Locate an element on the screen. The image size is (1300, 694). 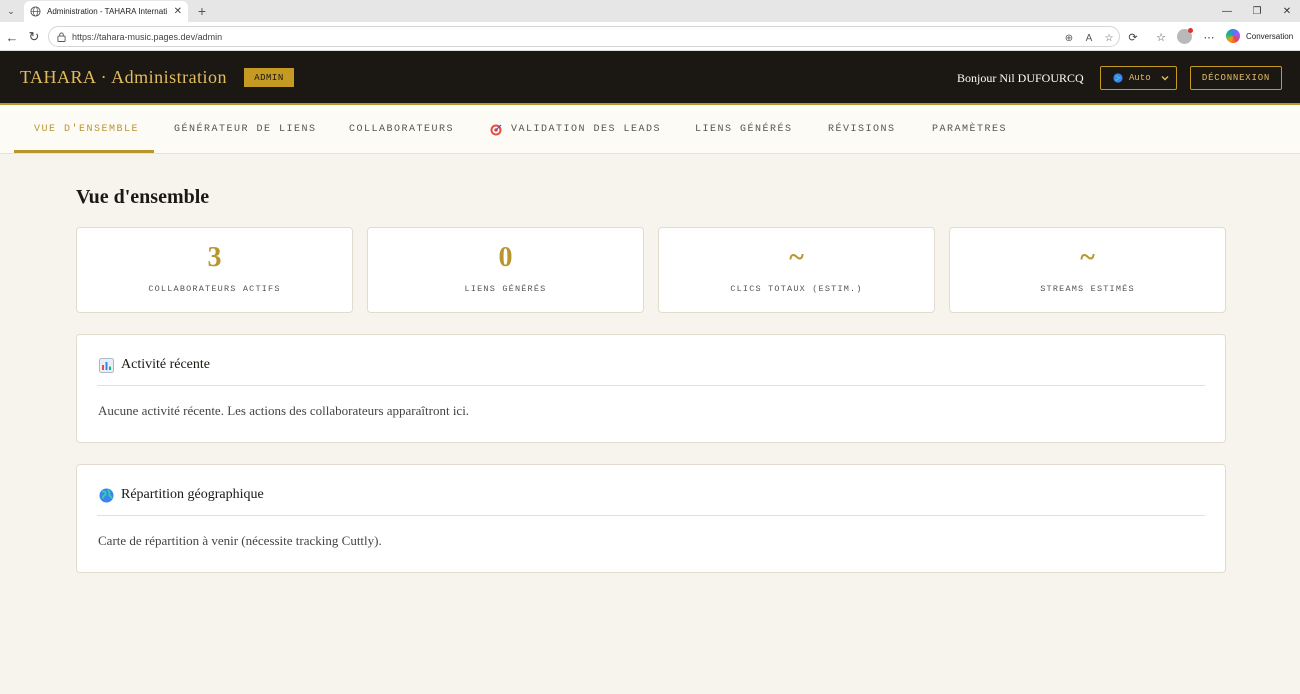
read-aloud-icon: A is located at coordinates (1089, 38).